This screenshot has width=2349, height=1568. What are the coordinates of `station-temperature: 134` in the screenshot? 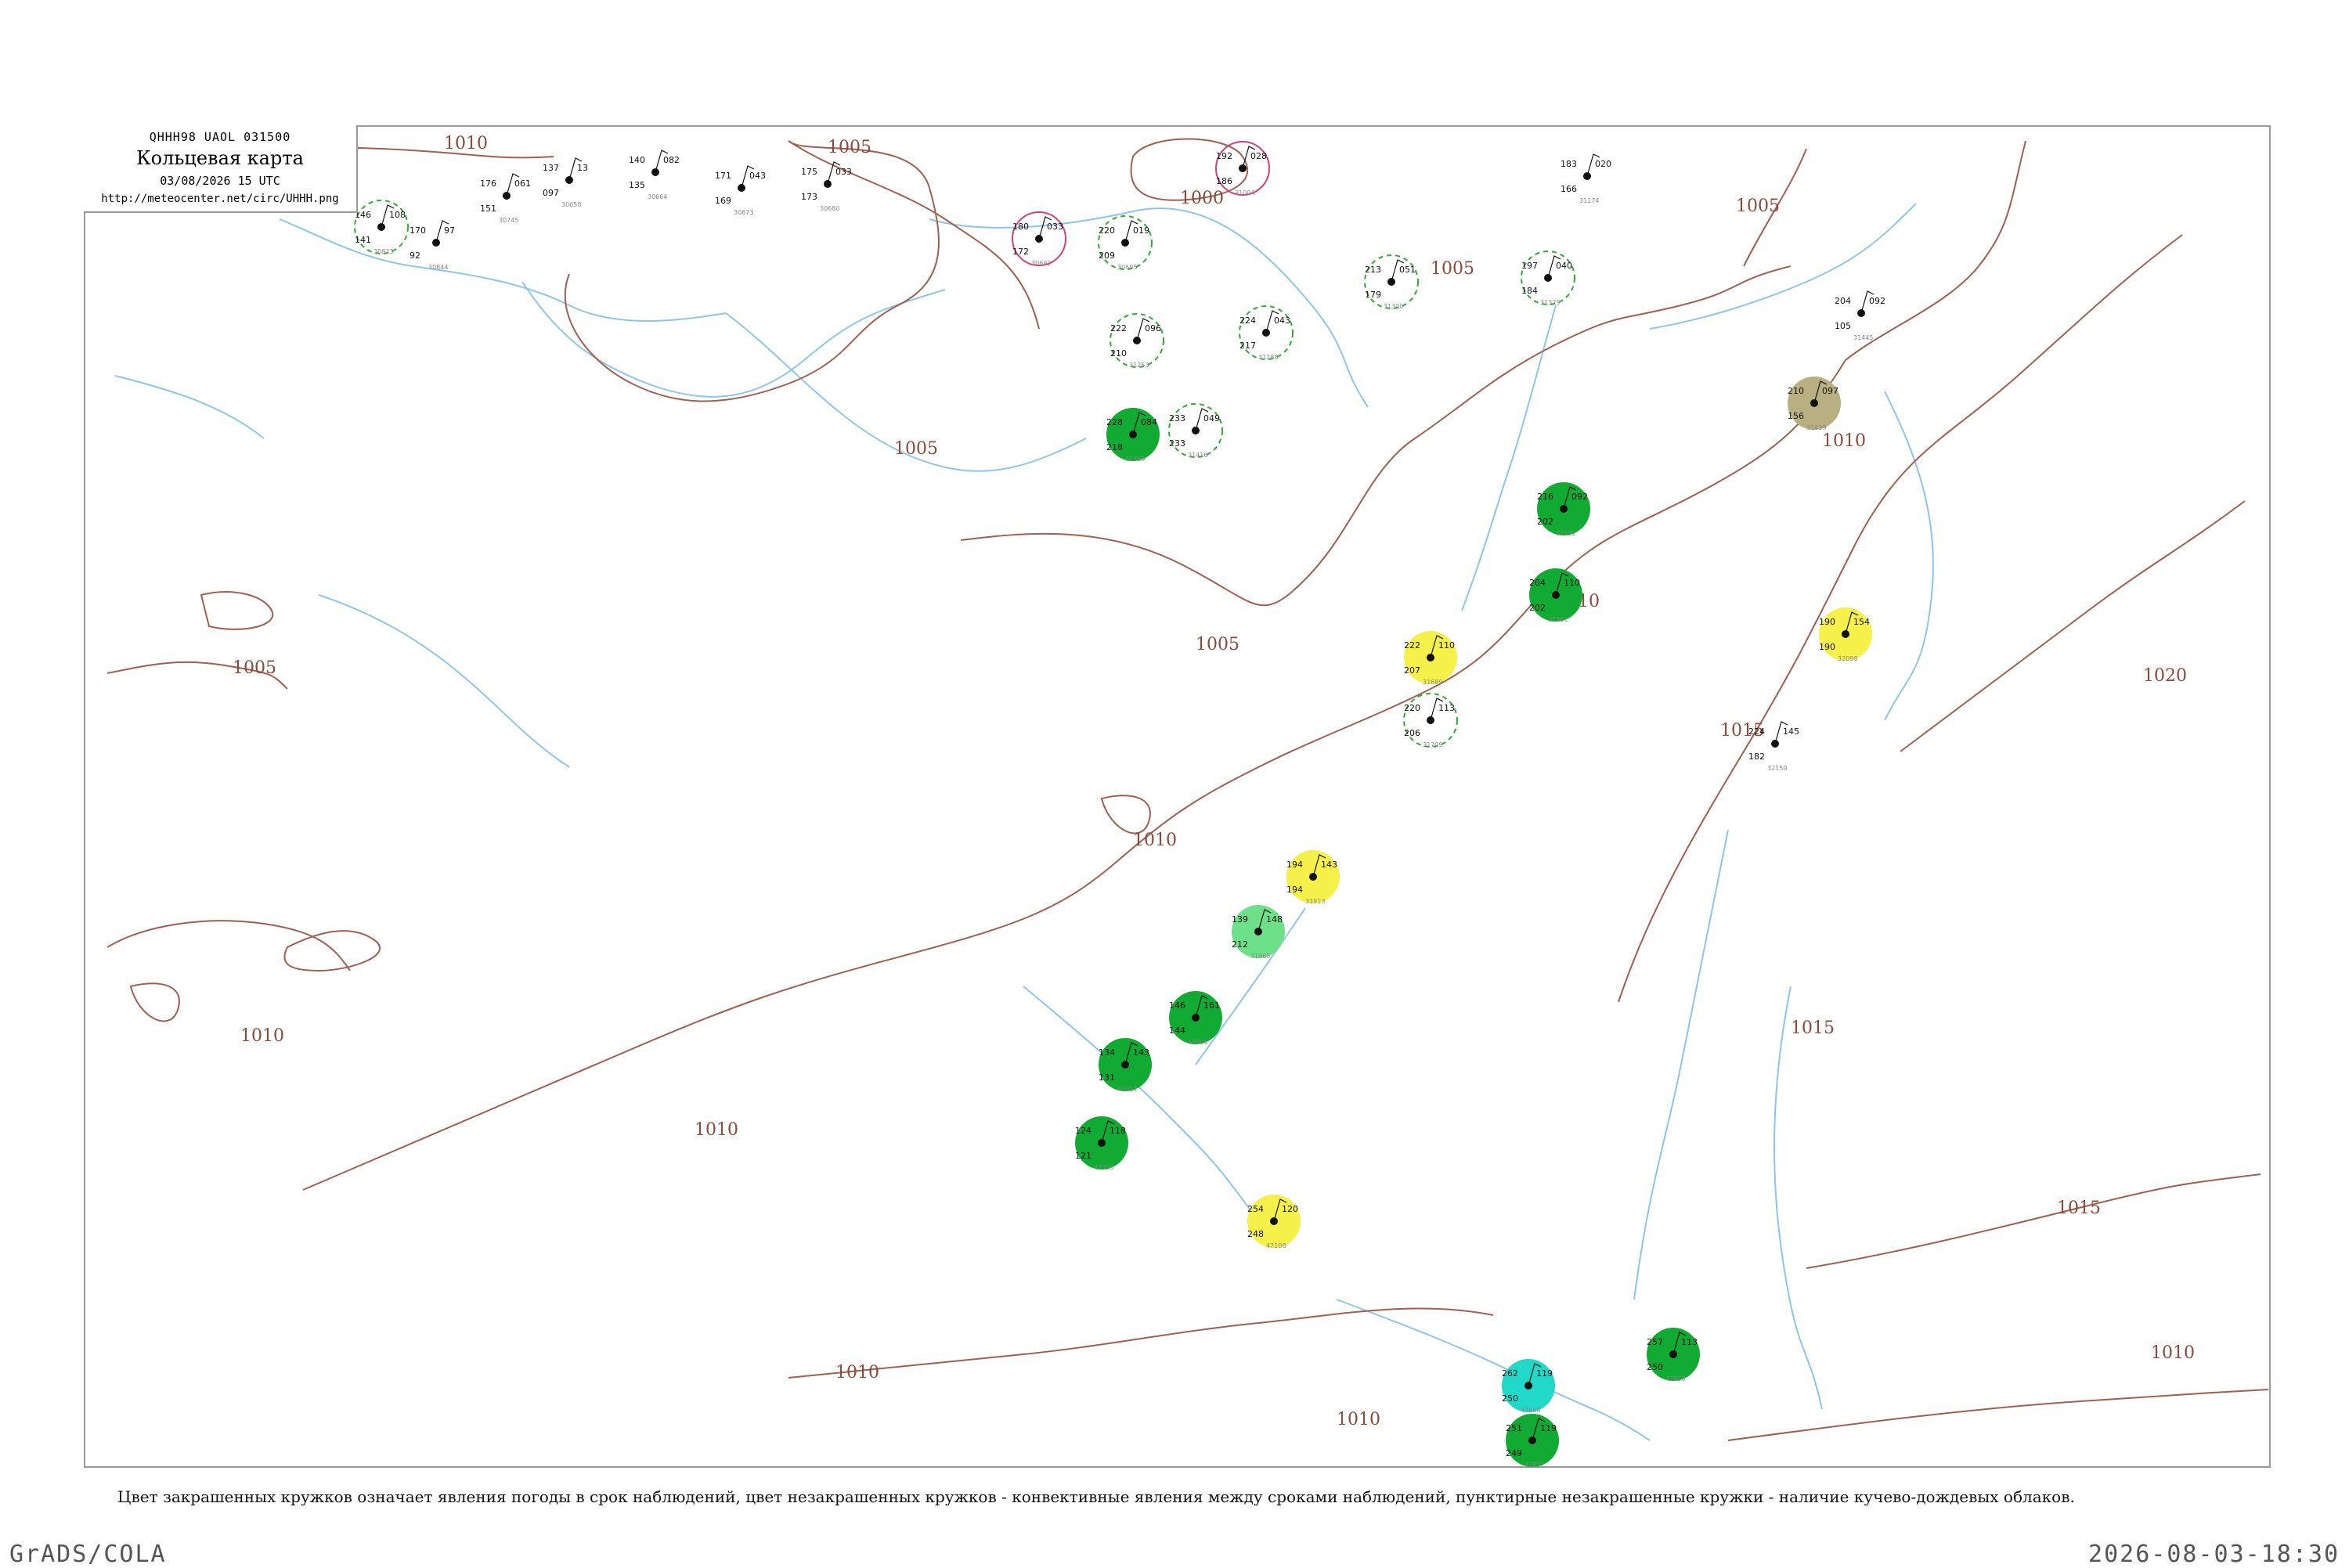 It's located at (1107, 1052).